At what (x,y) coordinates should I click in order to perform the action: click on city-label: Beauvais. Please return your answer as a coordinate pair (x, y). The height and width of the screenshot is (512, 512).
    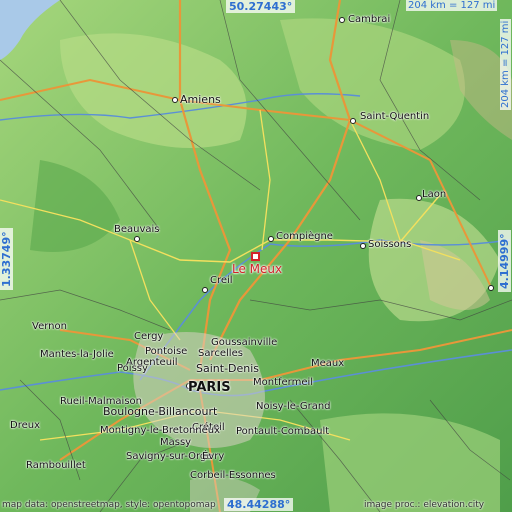
    Looking at the image, I should click on (137, 229).